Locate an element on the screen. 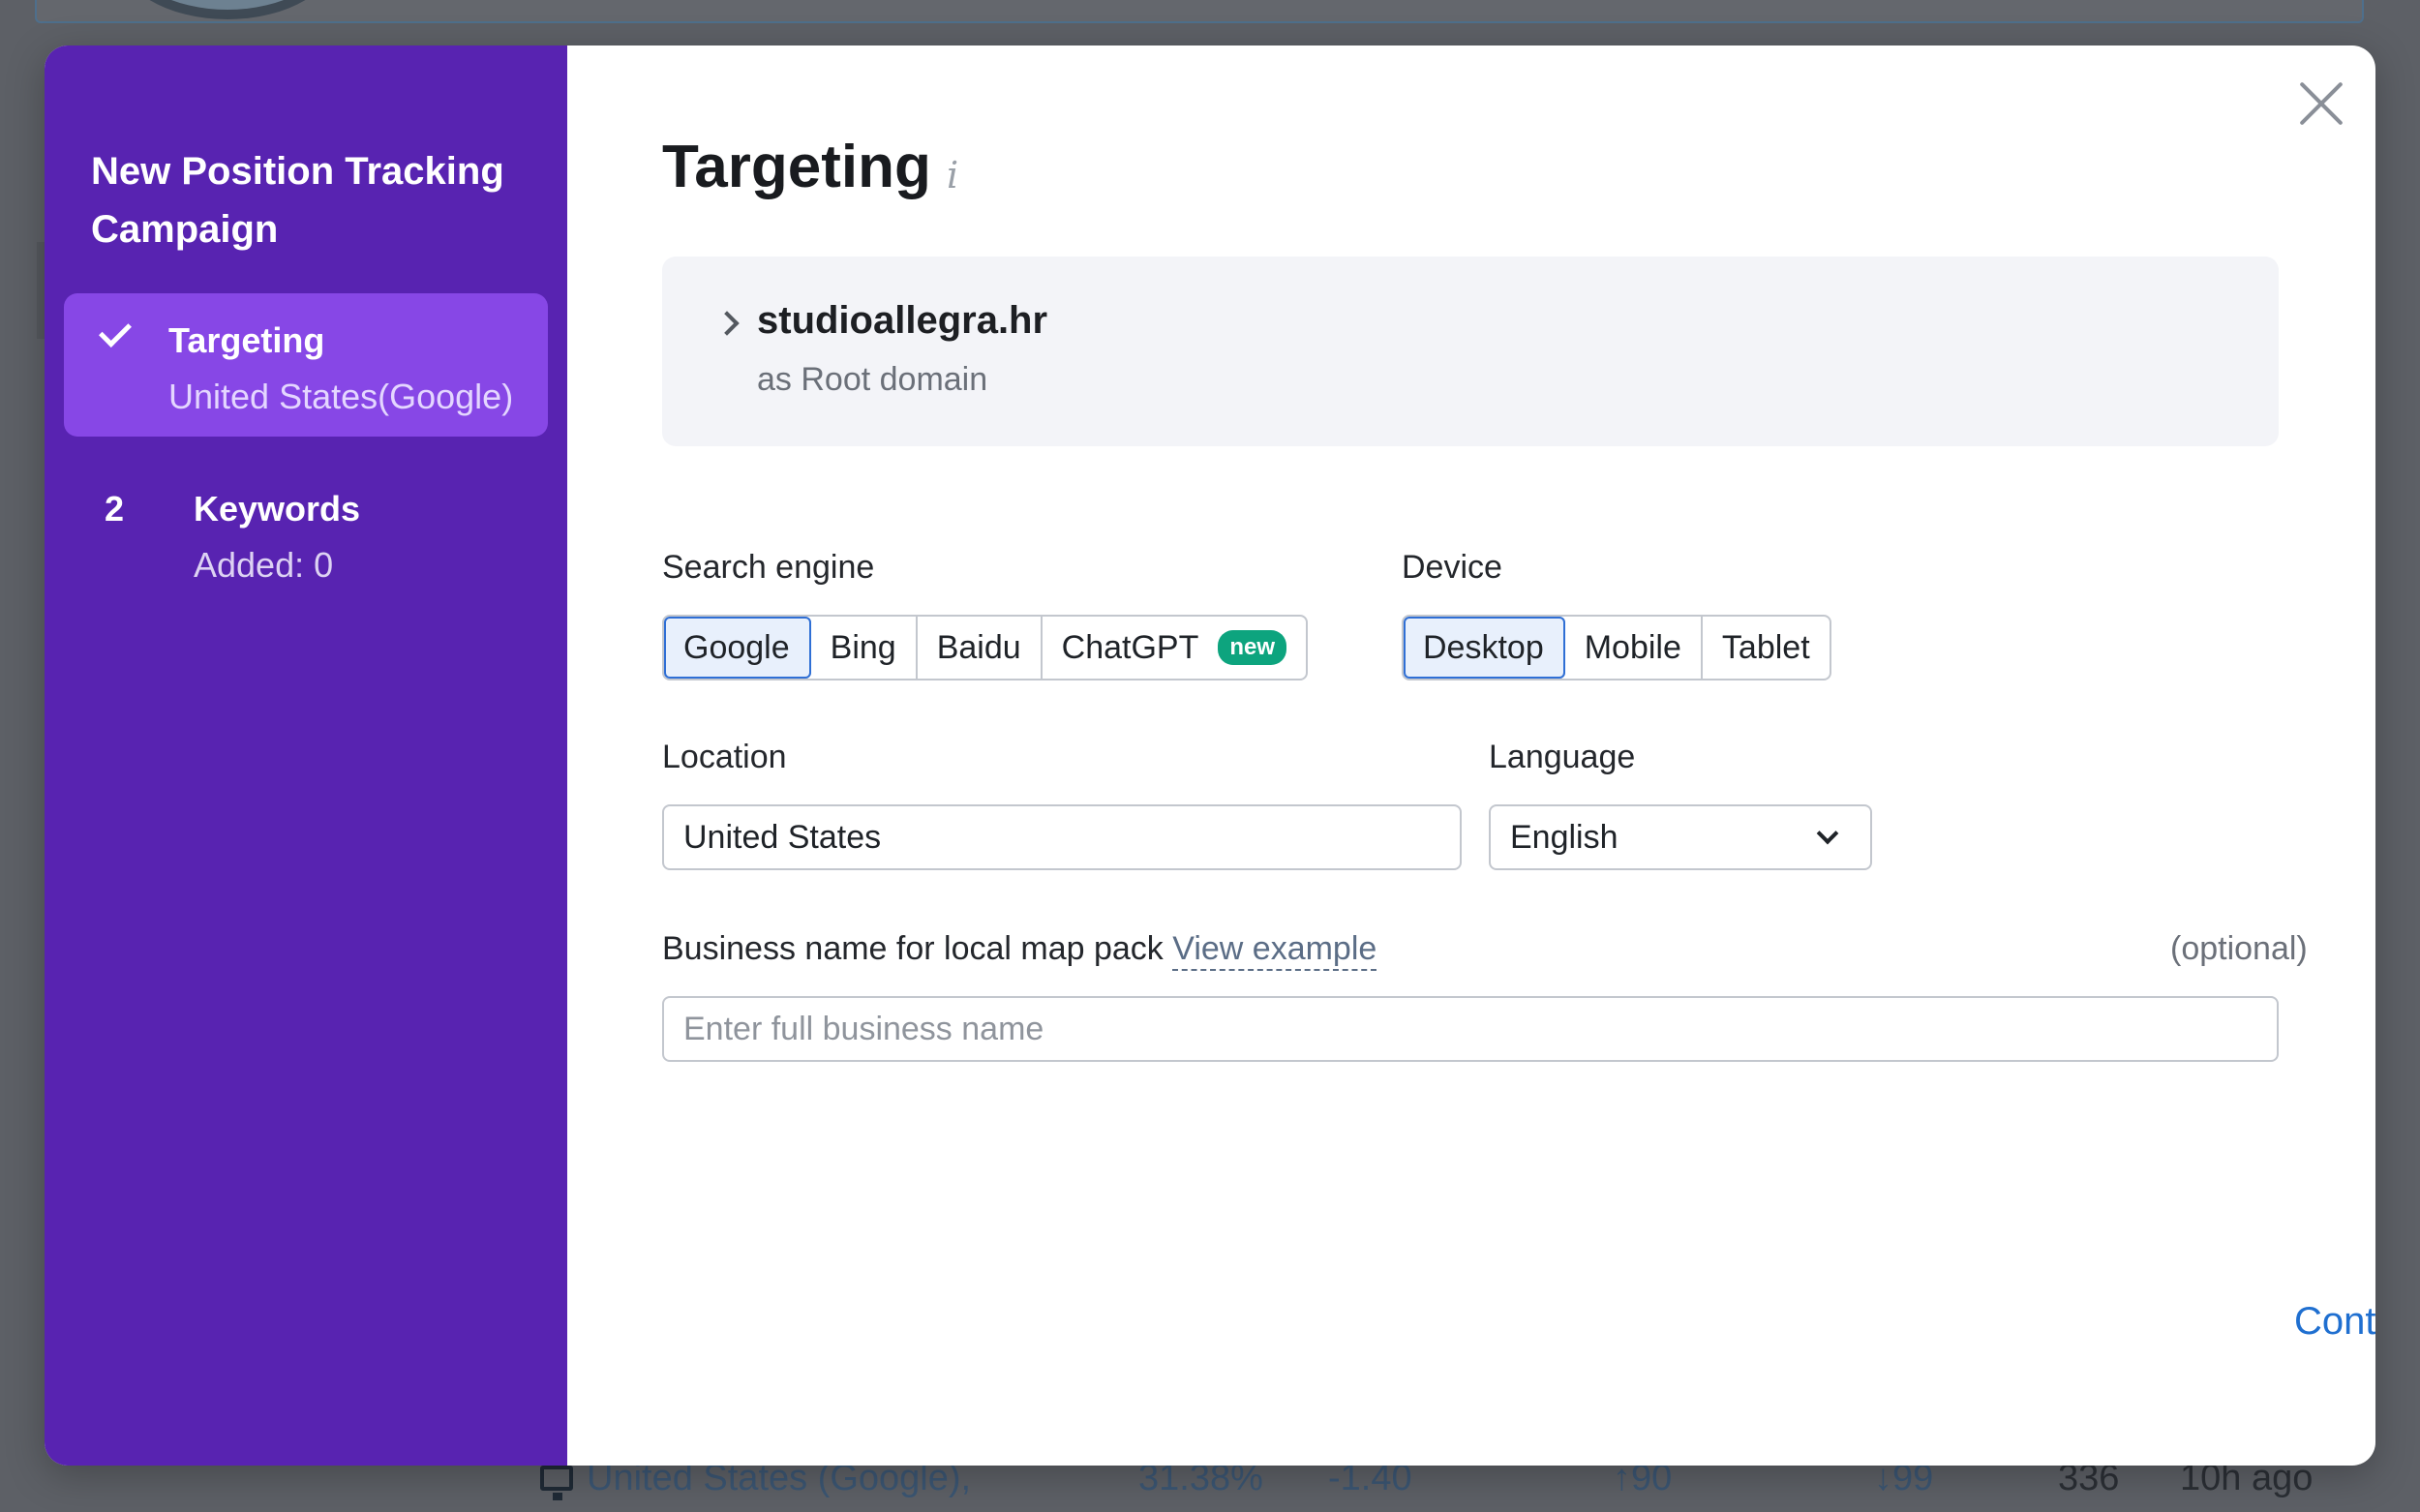 The image size is (2420, 1512). device-label: Device is located at coordinates (1452, 567).